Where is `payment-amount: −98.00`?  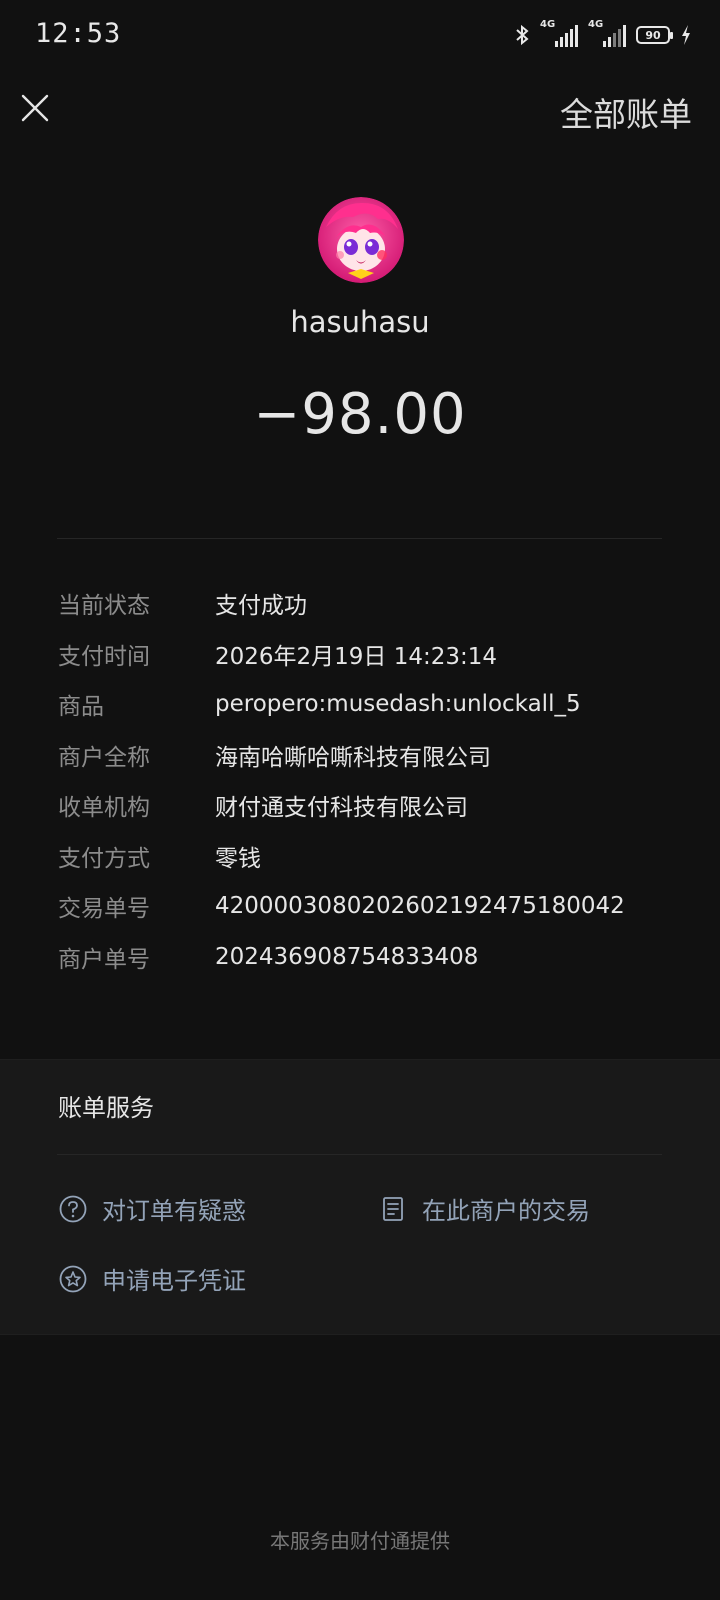 payment-amount: −98.00 is located at coordinates (360, 414).